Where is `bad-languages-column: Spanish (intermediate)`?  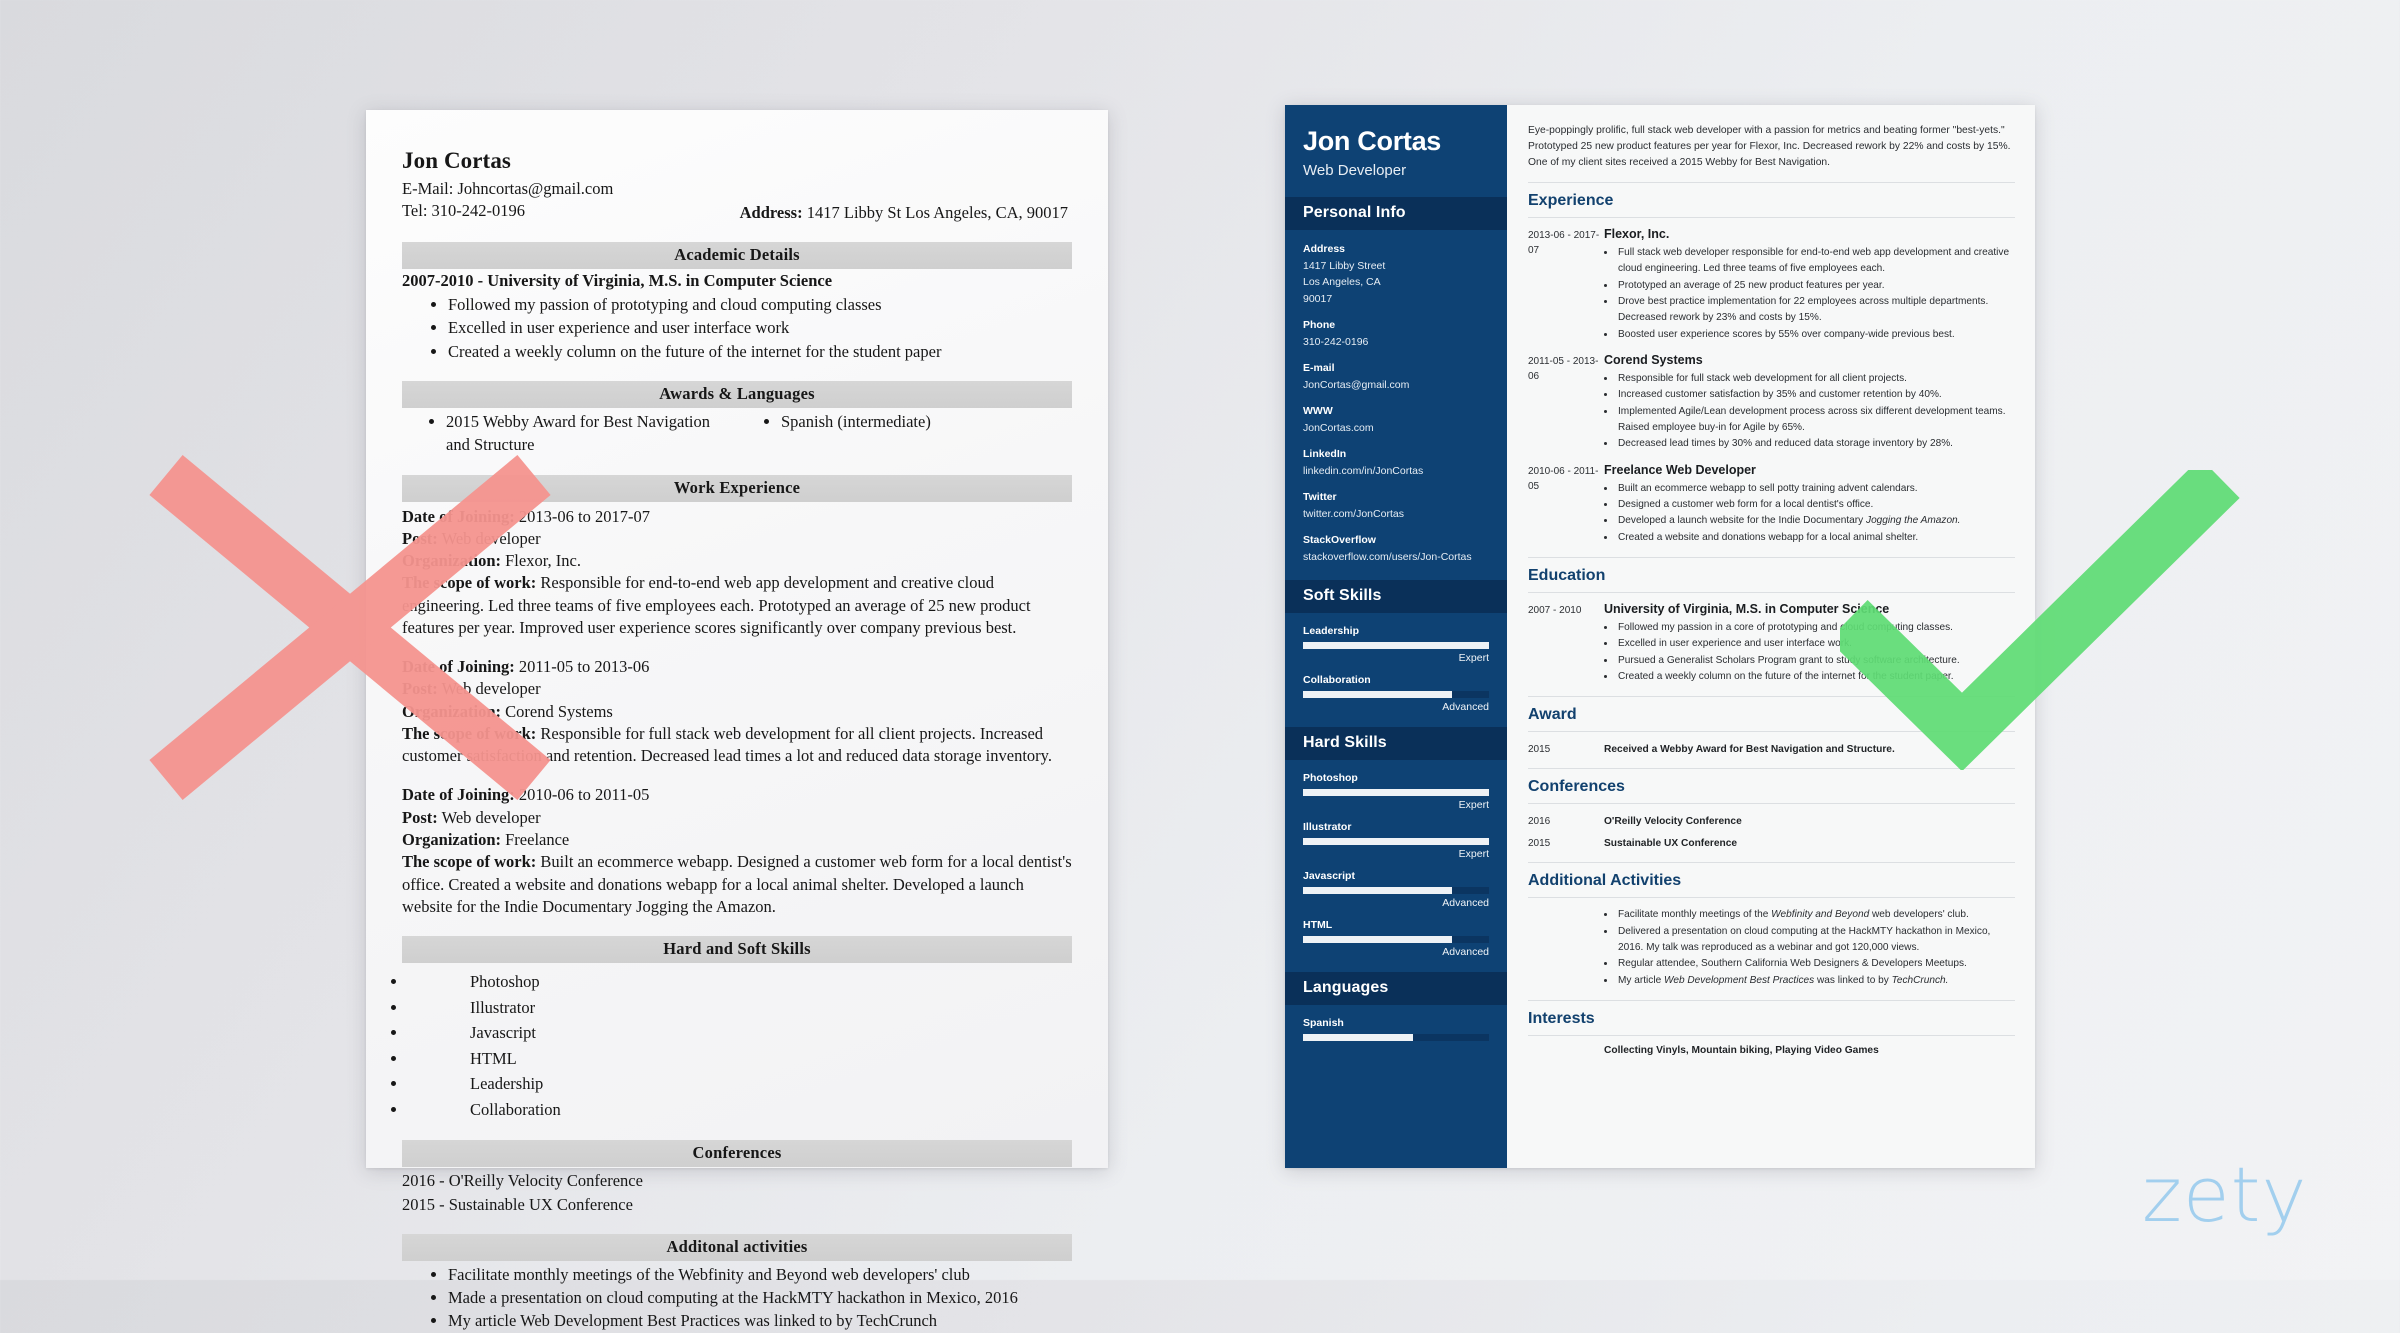 bad-languages-column: Spanish (intermediate) is located at coordinates (904, 434).